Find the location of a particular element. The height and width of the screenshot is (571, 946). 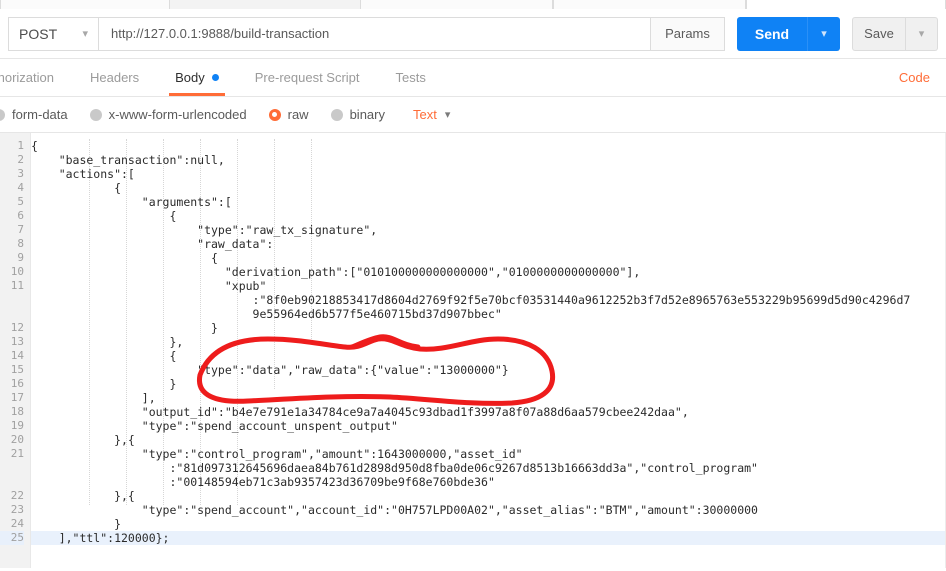

tab-headers: Headers is located at coordinates (114, 77).